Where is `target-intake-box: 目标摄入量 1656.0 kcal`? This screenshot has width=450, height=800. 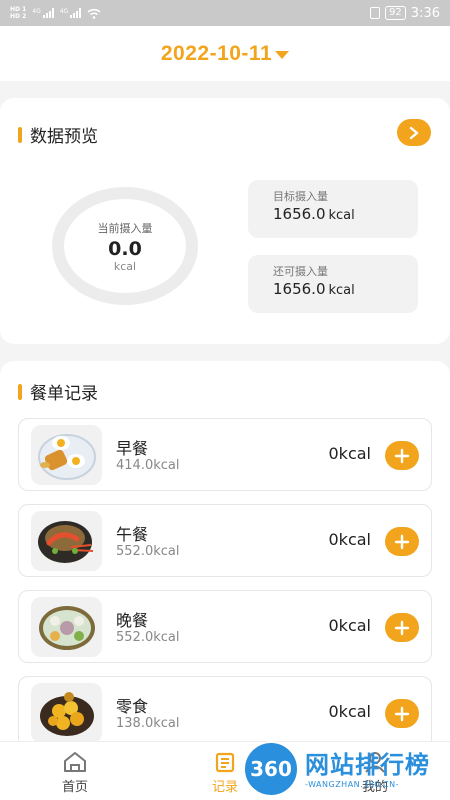
target-intake-box: 目标摄入量 1656.0 kcal is located at coordinates (333, 209).